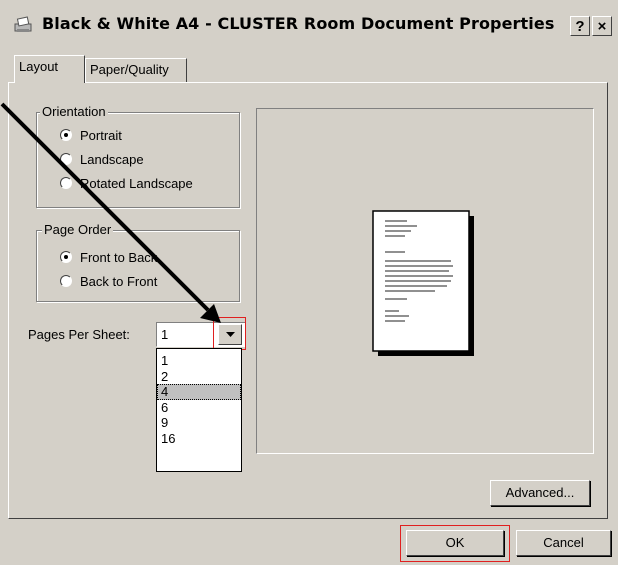 The height and width of the screenshot is (565, 618). What do you see at coordinates (199, 392) in the screenshot?
I see `list-item-selected: 4` at bounding box center [199, 392].